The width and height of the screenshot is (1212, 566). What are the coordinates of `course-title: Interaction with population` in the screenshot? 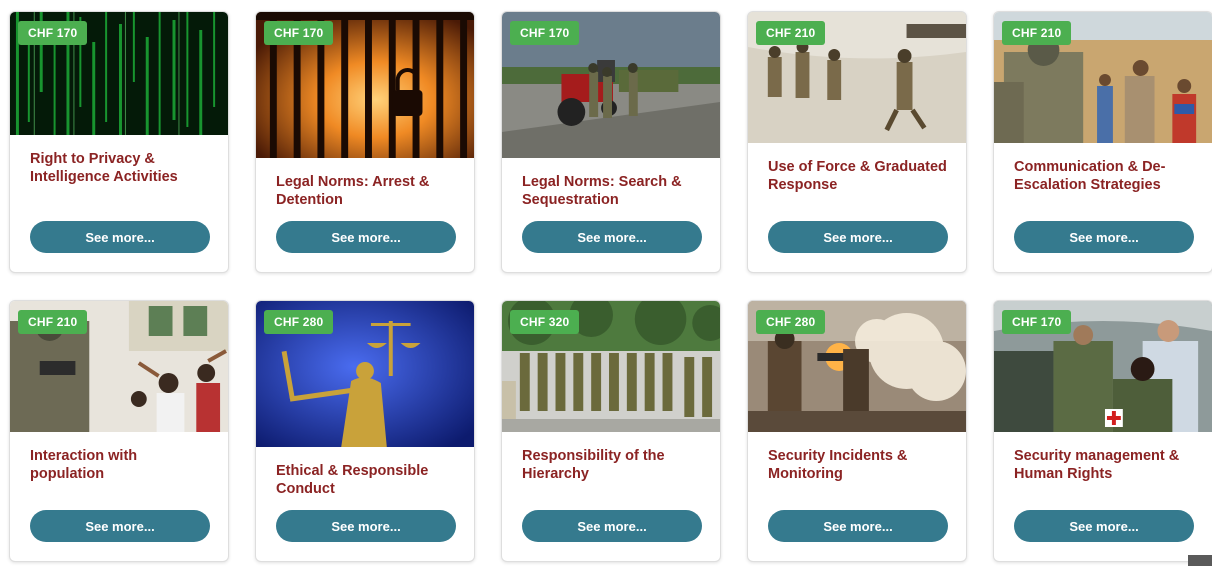 It's located at (122, 465).